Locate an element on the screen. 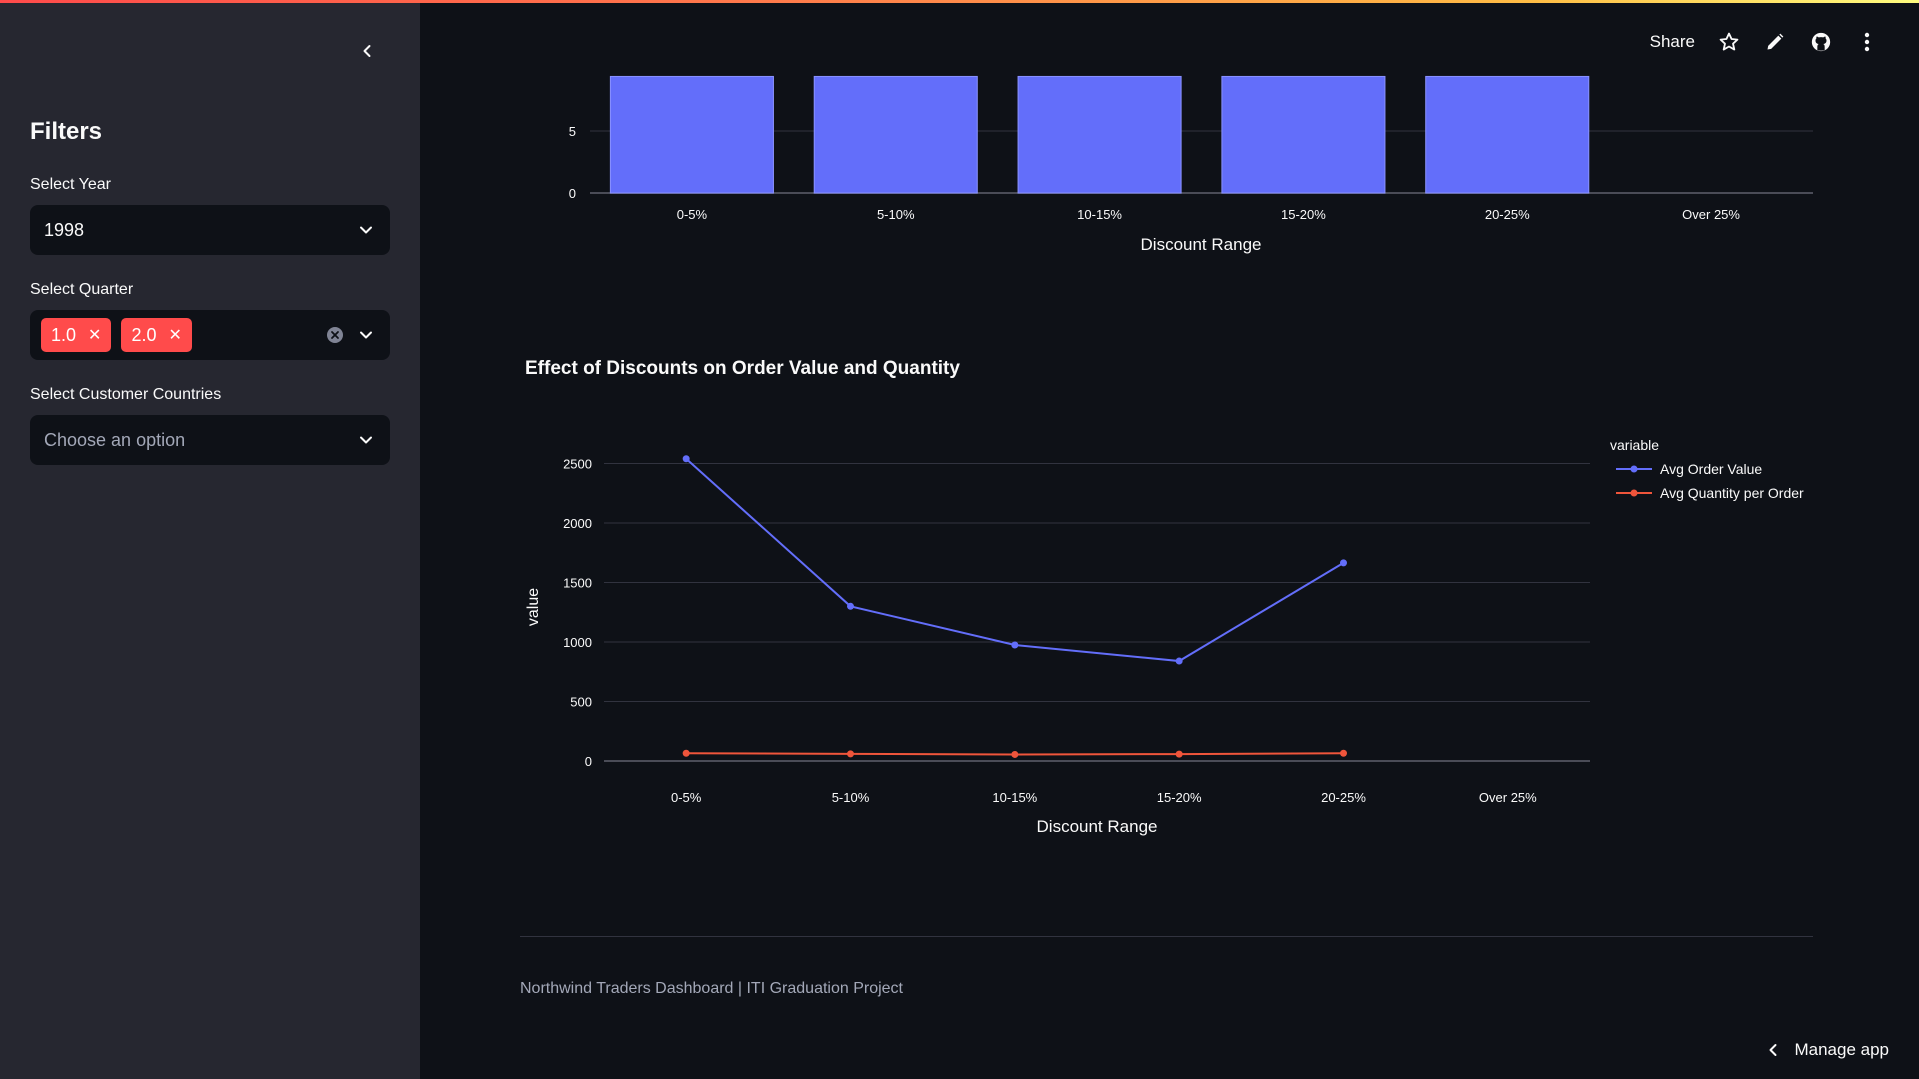 Image resolution: width=1919 pixels, height=1079 pixels. year-label: Select Year is located at coordinates (70, 184).